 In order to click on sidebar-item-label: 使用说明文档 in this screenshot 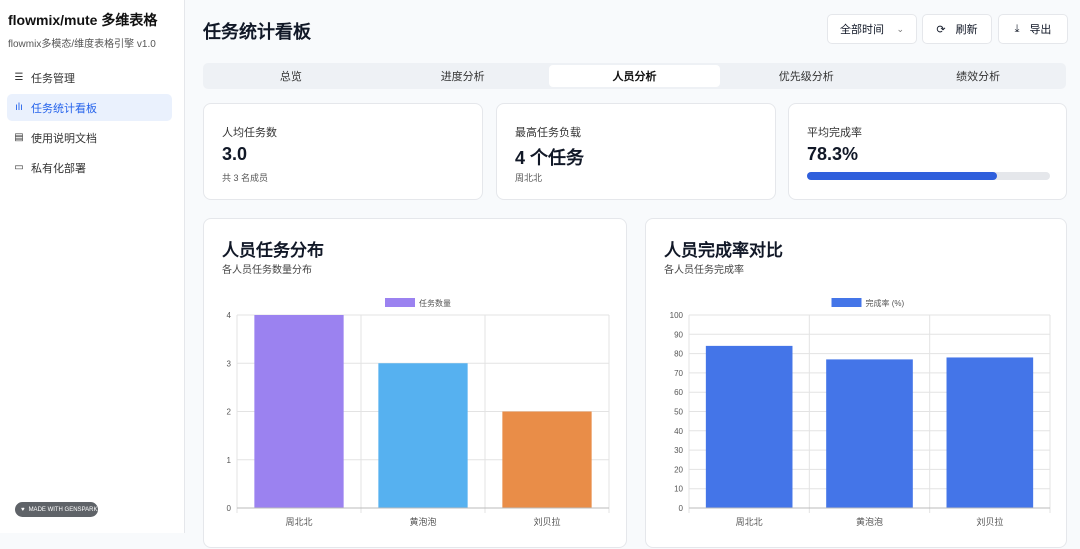, I will do `click(64, 138)`.